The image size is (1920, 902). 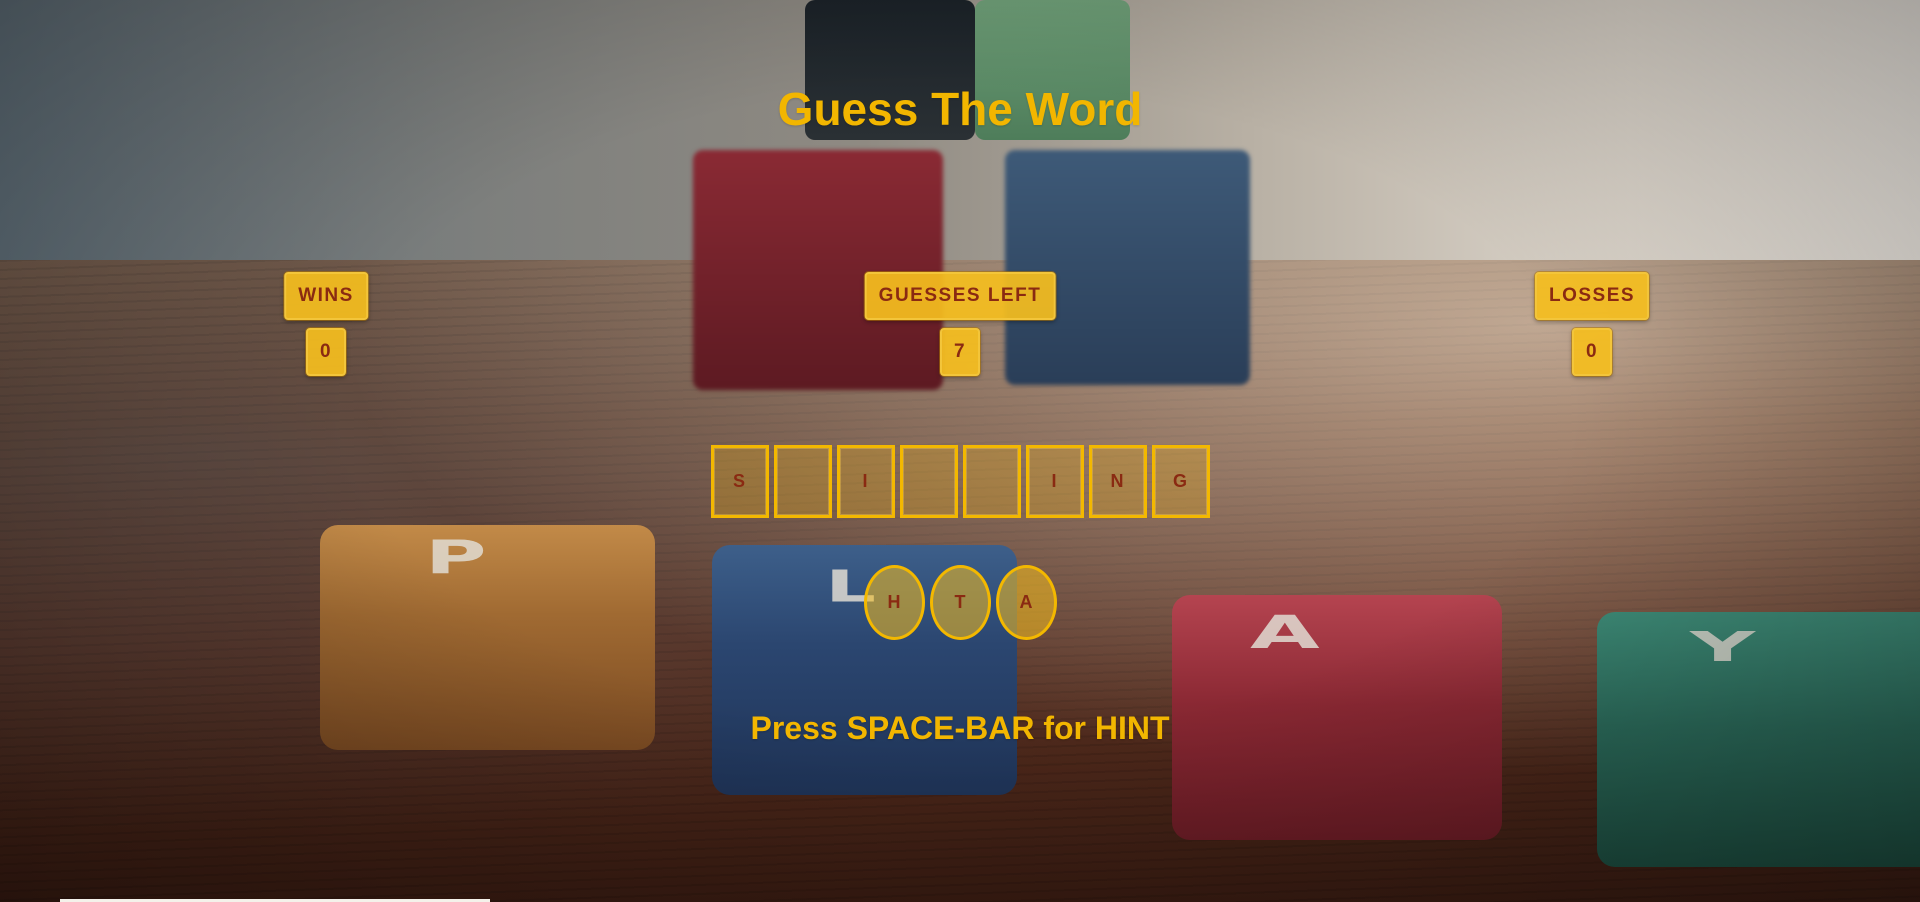 I want to click on word-tile: S, so click(x=739, y=481).